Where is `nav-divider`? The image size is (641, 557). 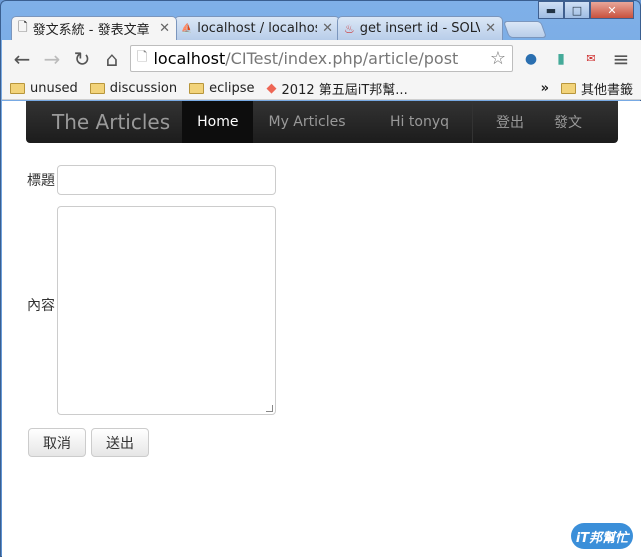 nav-divider is located at coordinates (472, 122).